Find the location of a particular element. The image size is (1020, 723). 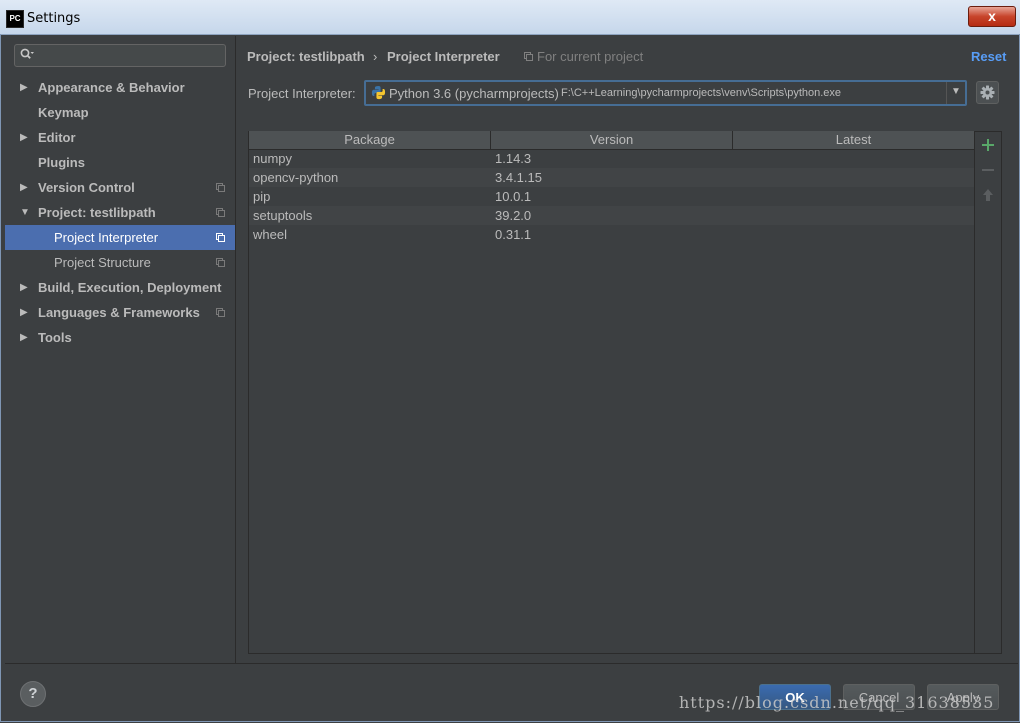

sidebar-item-label: Languages & Frameworks is located at coordinates (119, 312).